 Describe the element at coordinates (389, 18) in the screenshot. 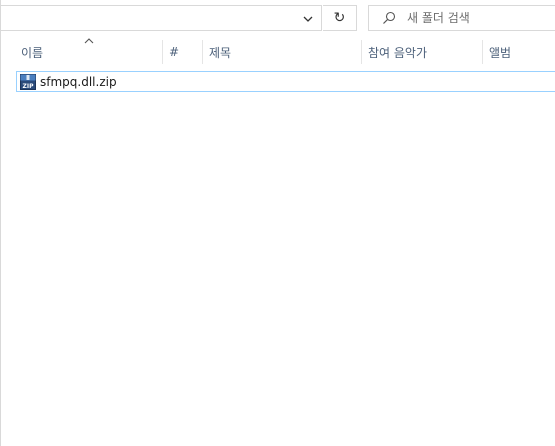

I see `search-icon` at that location.